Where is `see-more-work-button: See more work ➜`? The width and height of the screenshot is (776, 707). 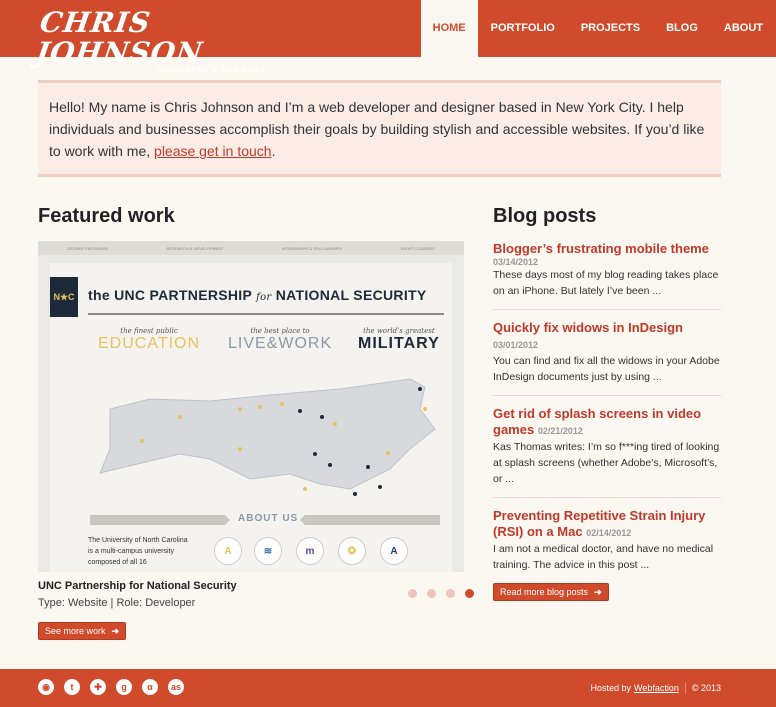 see-more-work-button: See more work ➜ is located at coordinates (82, 631).